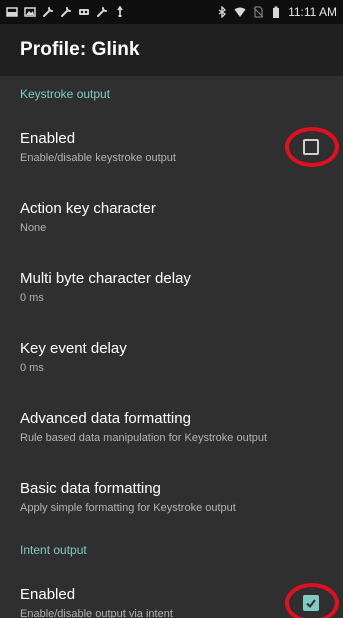  I want to click on keystroke-enabled-checkbox, so click(311, 147).